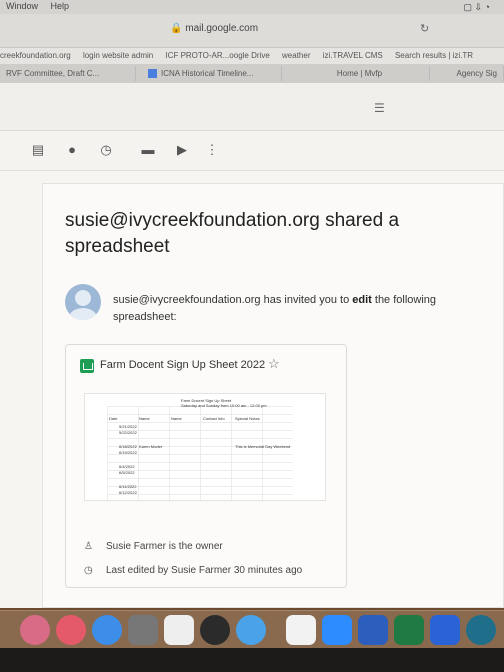  Describe the element at coordinates (424, 28) in the screenshot. I see `reload-icon: ↻` at that location.